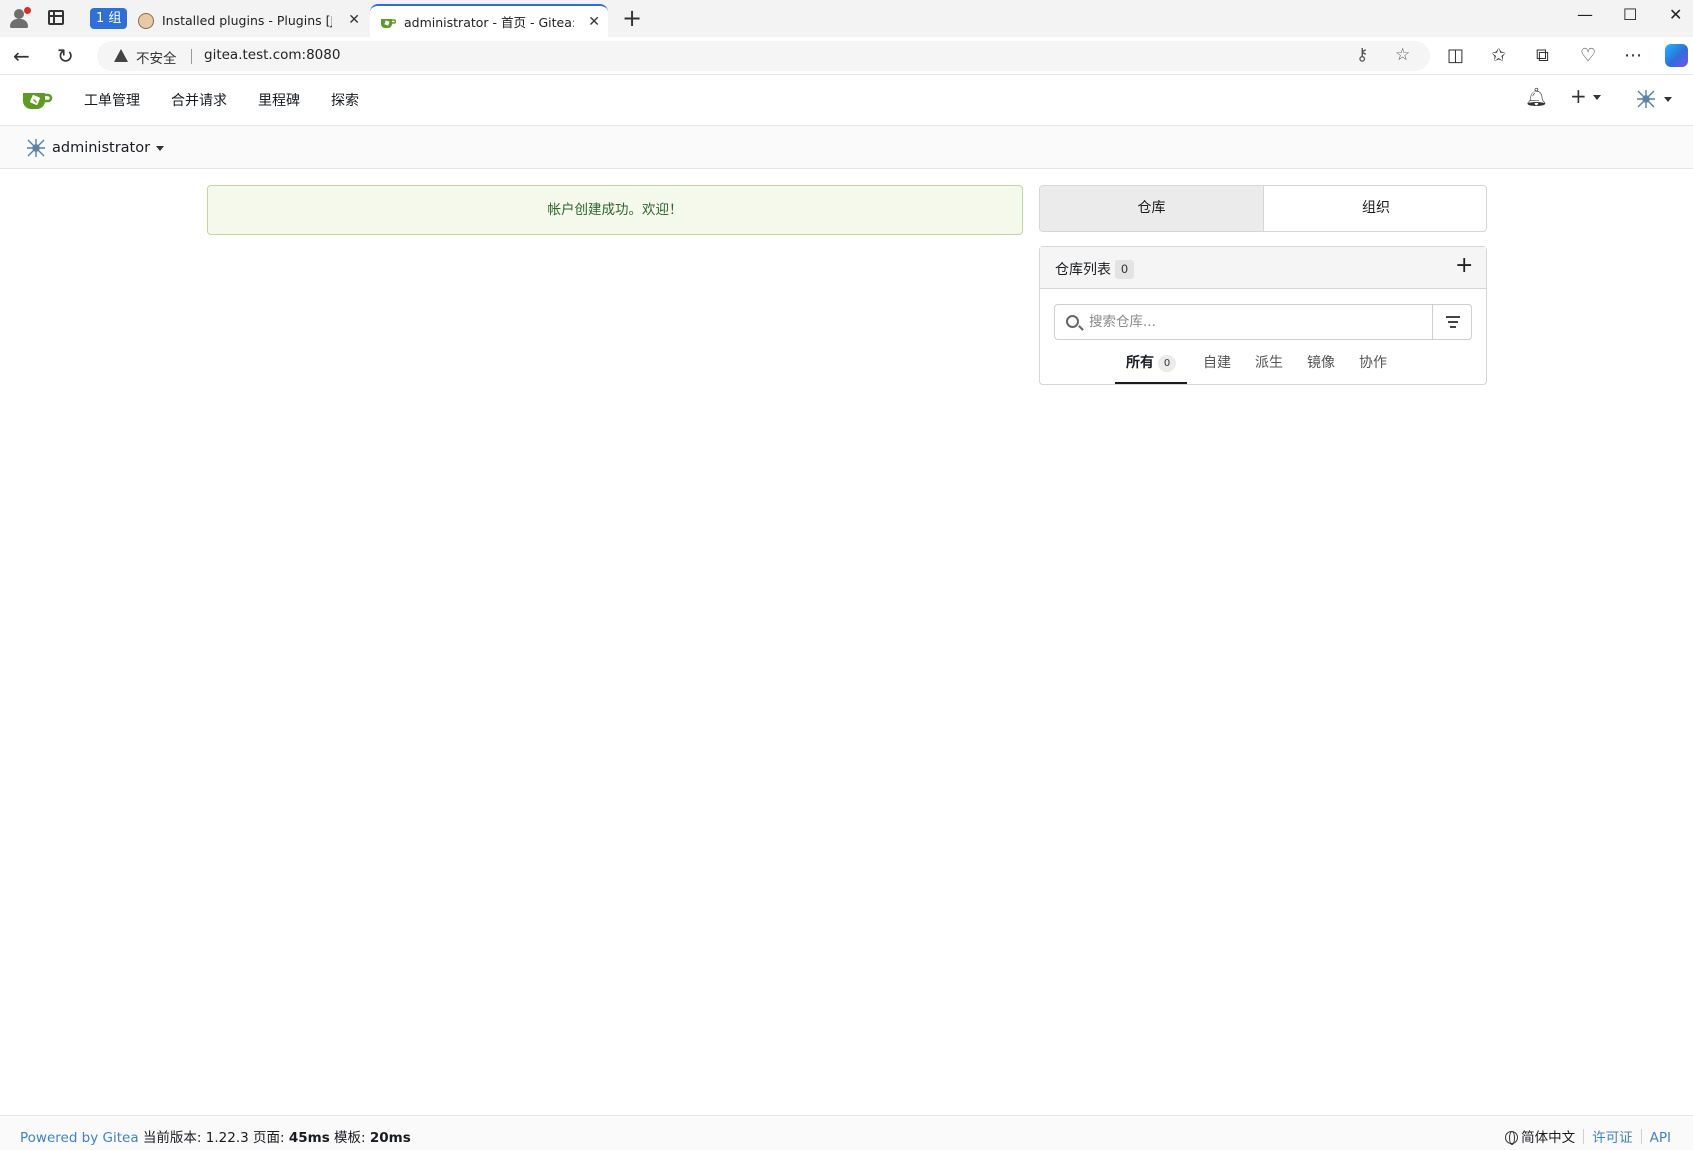 The image size is (1693, 1150). I want to click on footer-right: 简体中文 许可证 API, so click(1588, 1136).